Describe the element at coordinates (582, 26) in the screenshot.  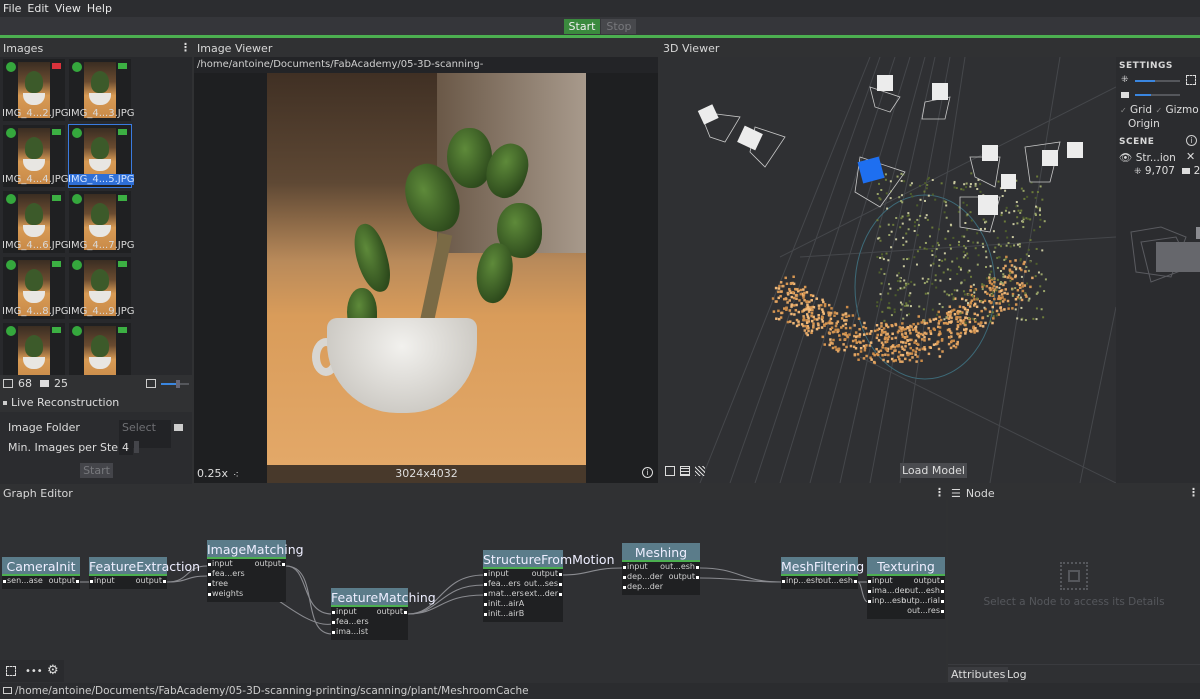
I see `start-button: Start` at that location.